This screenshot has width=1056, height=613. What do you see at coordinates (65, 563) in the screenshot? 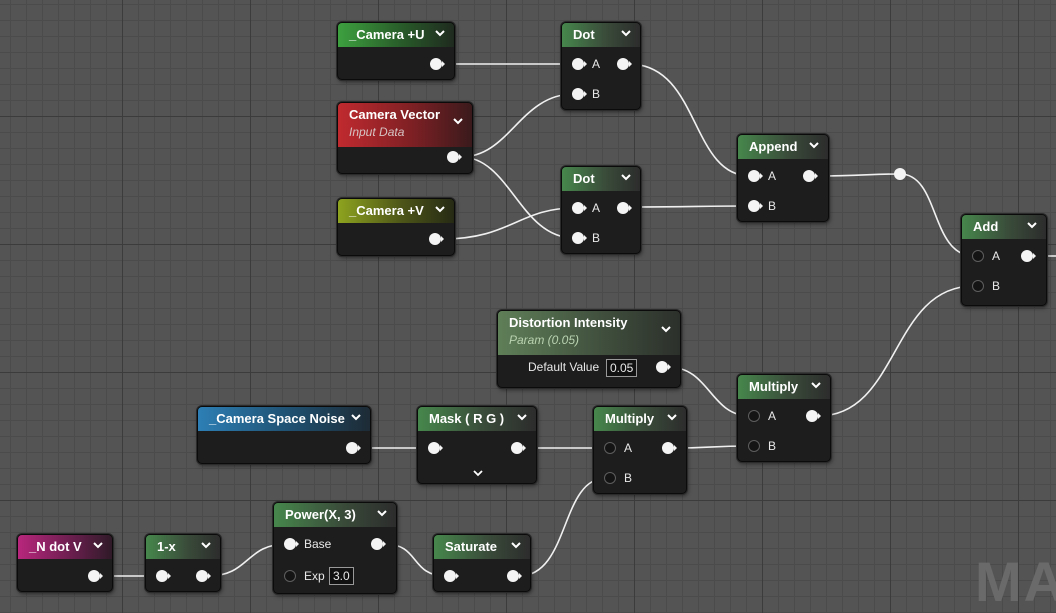
I see `node-n-dot-v: _N dot V` at bounding box center [65, 563].